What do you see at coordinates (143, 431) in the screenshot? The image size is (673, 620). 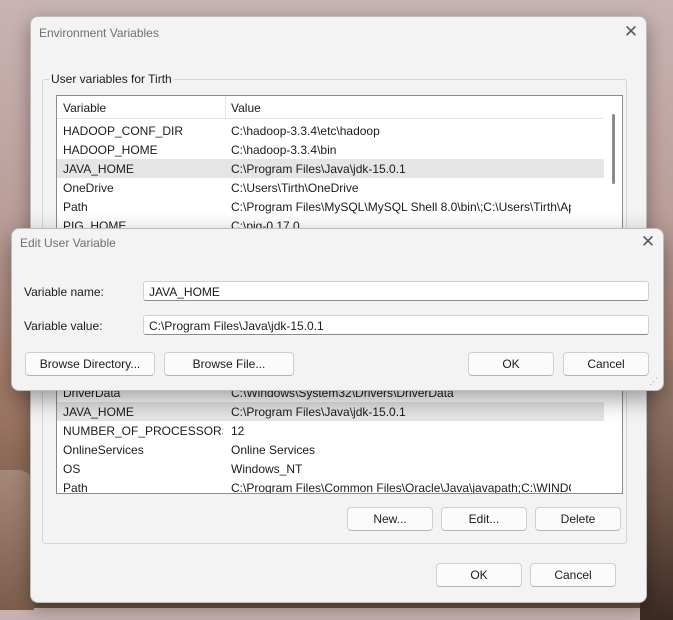 I see `variable-name-cell: NUMBER_OF_PROCESSORS` at bounding box center [143, 431].